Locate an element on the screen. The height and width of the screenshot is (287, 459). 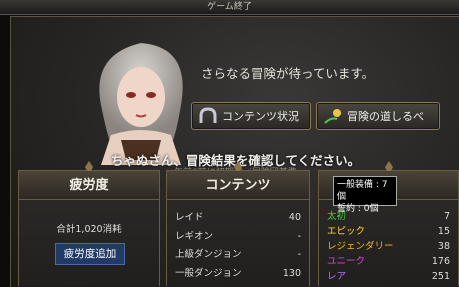
row-value: 15 is located at coordinates (443, 231).